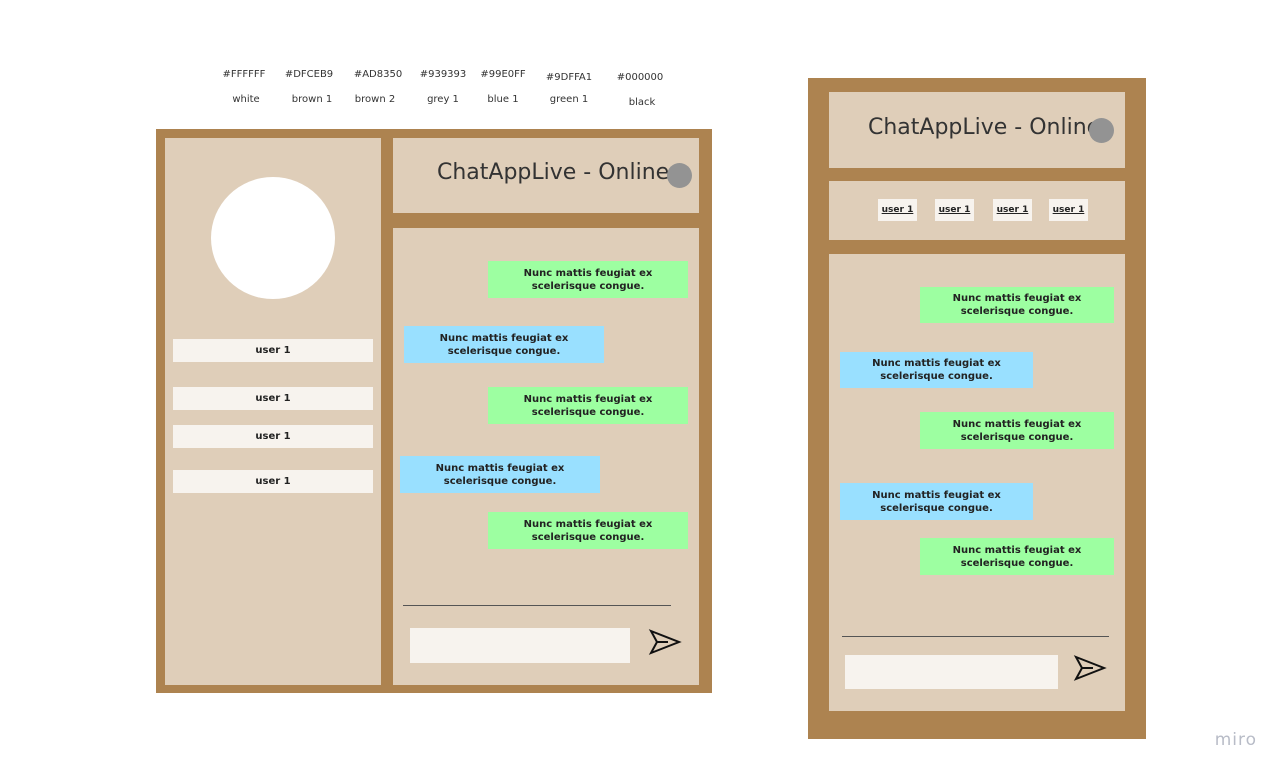  Describe the element at coordinates (520, 645) in the screenshot. I see `message-input` at that location.